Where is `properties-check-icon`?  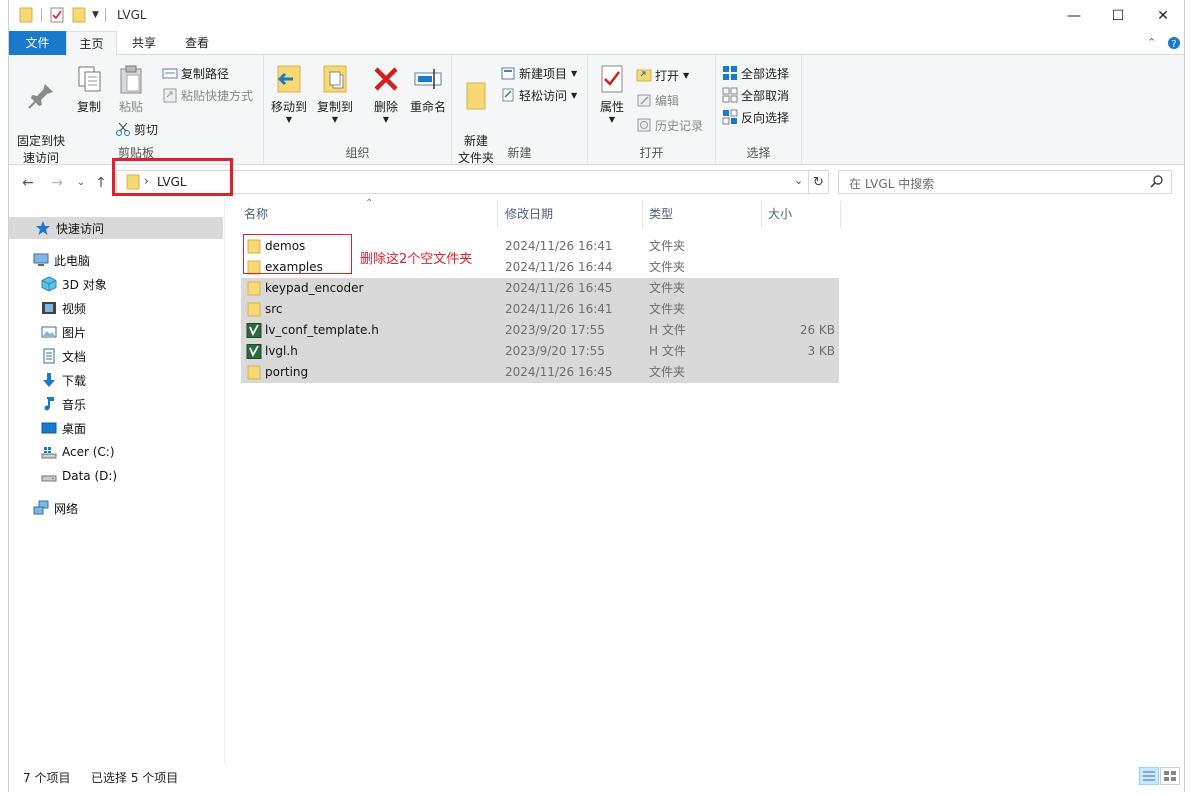
properties-check-icon is located at coordinates (57, 15).